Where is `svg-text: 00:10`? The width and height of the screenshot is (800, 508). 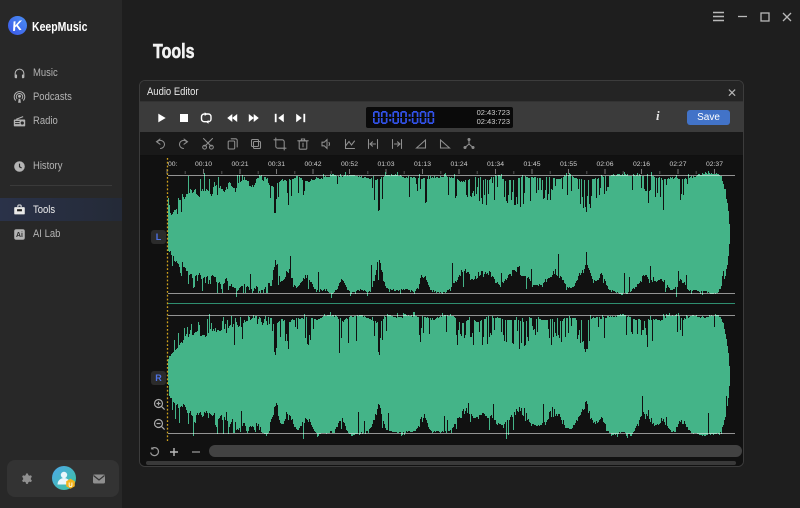
svg-text: 00:10 is located at coordinates (203, 164).